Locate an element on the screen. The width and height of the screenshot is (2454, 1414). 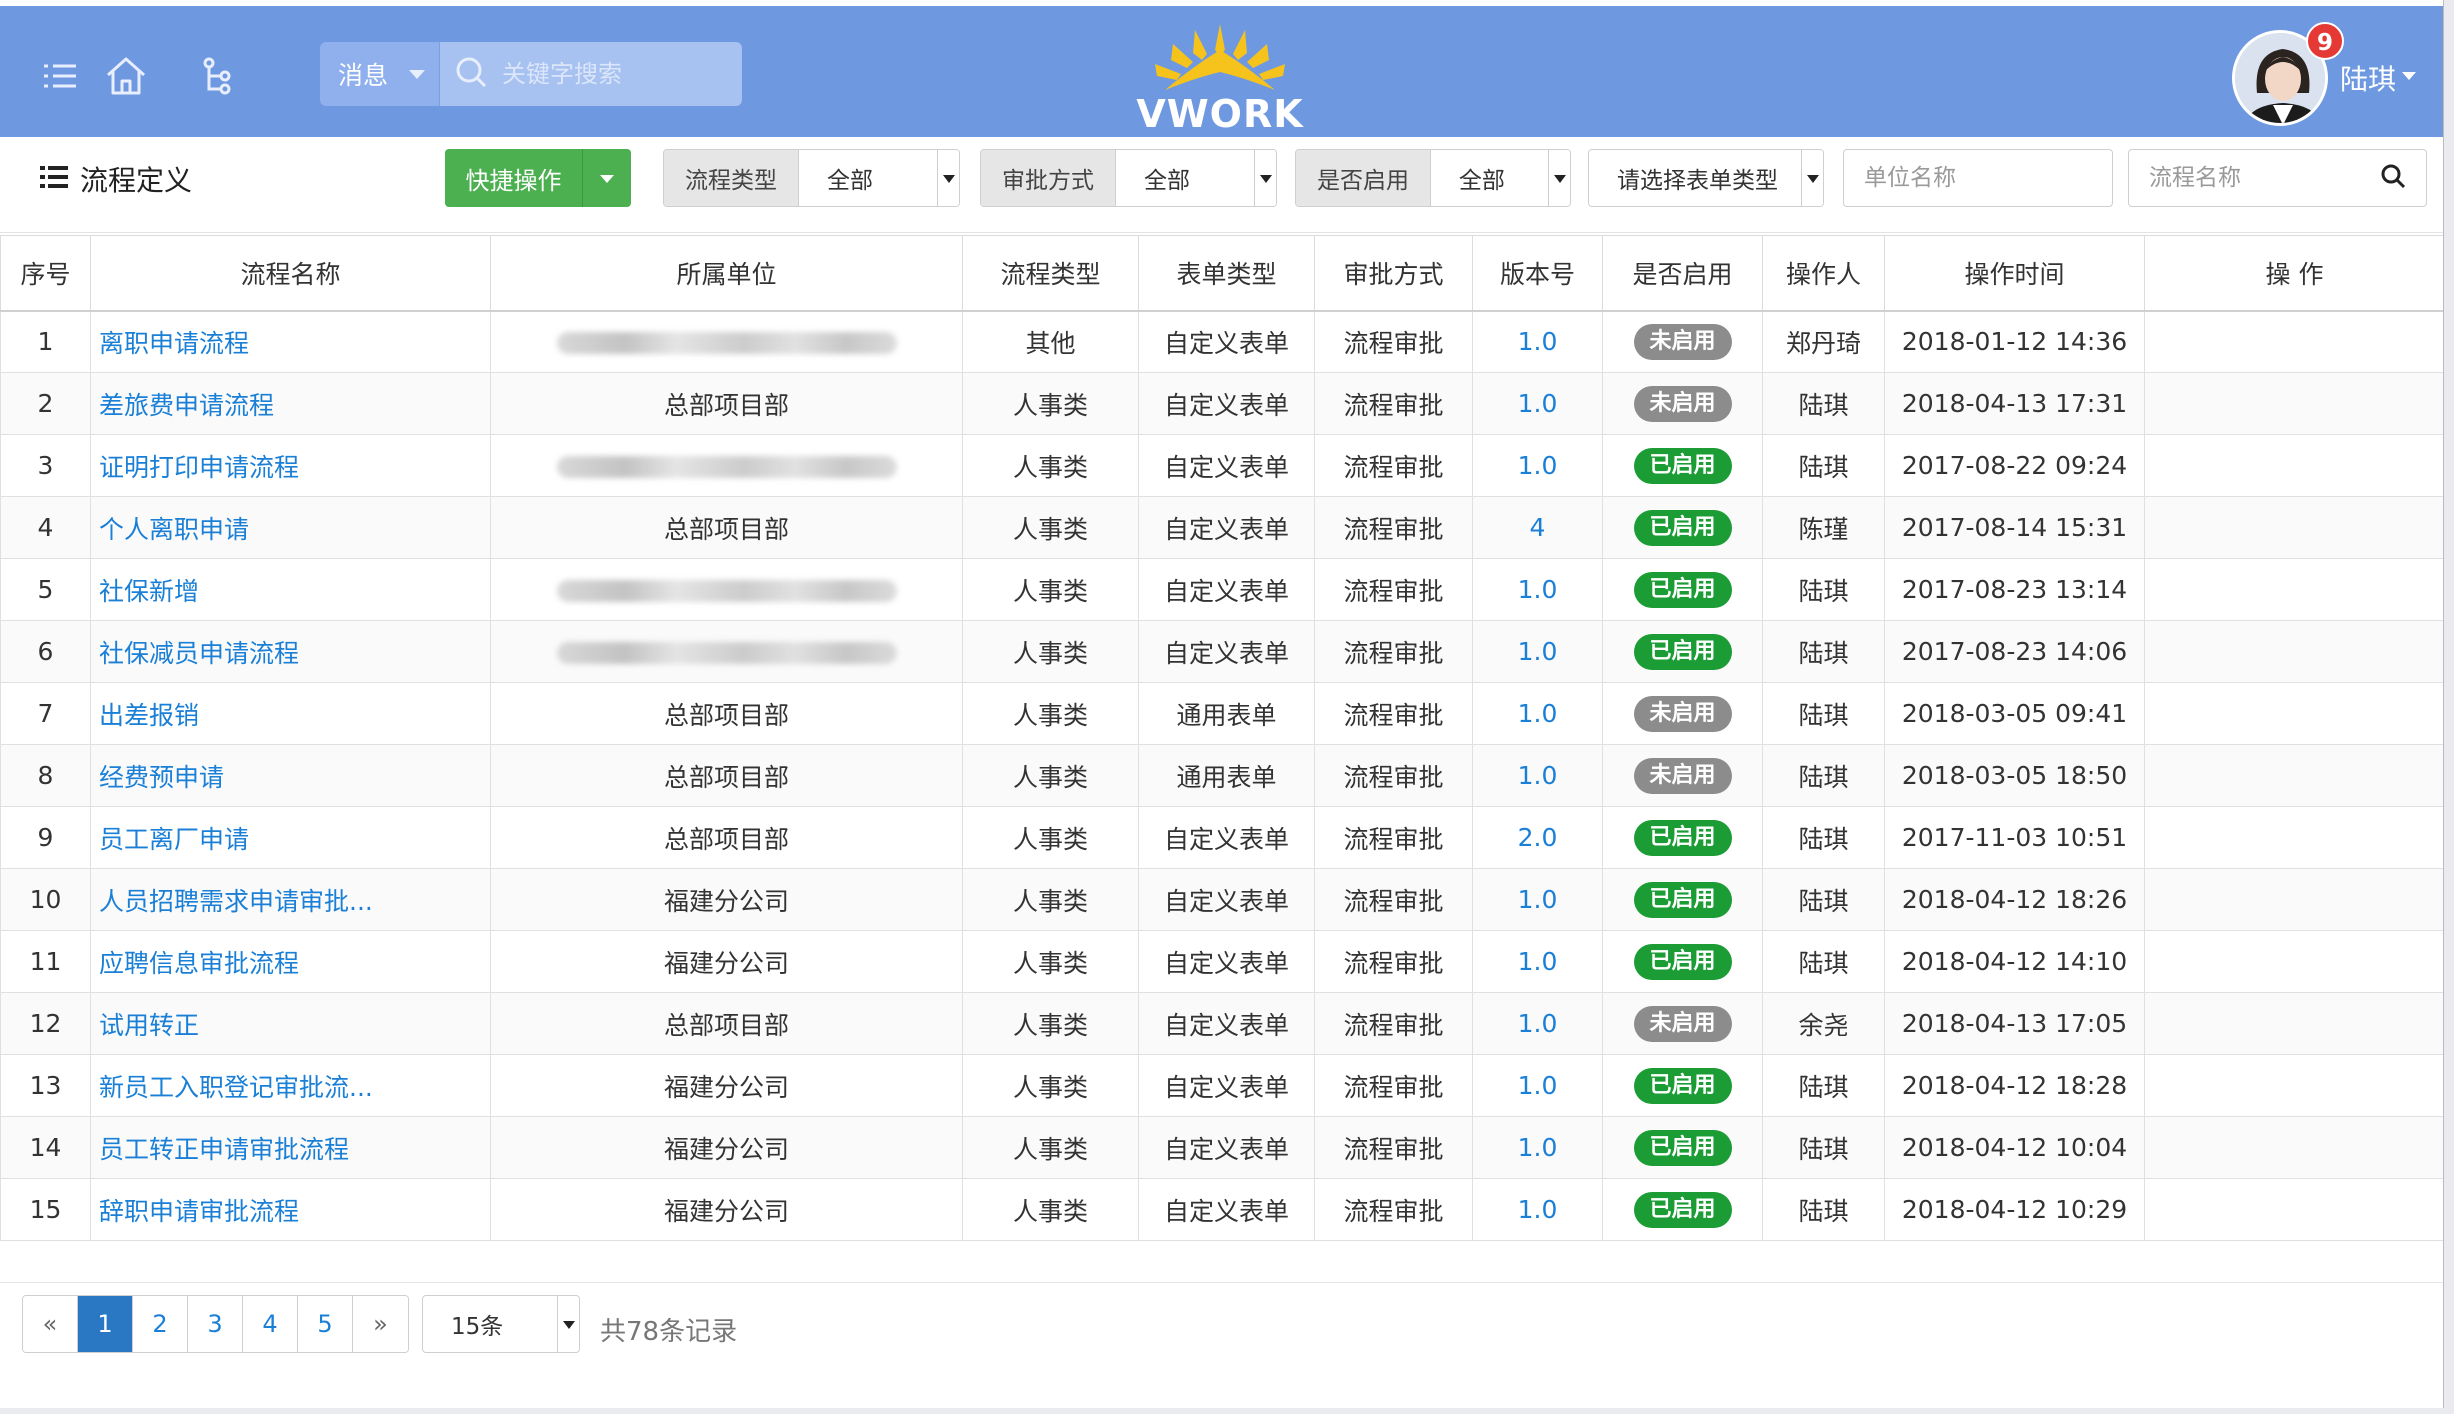
process-name-link: 出差报销 is located at coordinates (149, 715).